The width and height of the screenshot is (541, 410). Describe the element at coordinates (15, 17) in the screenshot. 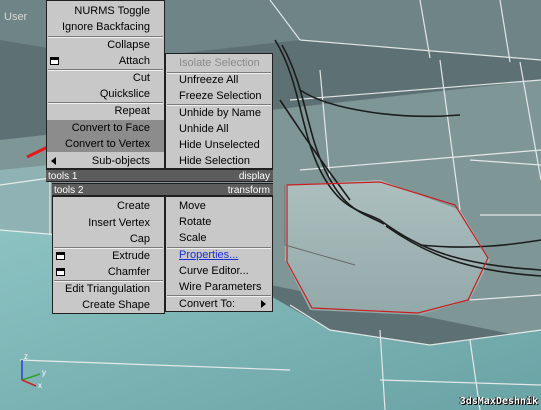

I see `viewport-label: User` at that location.